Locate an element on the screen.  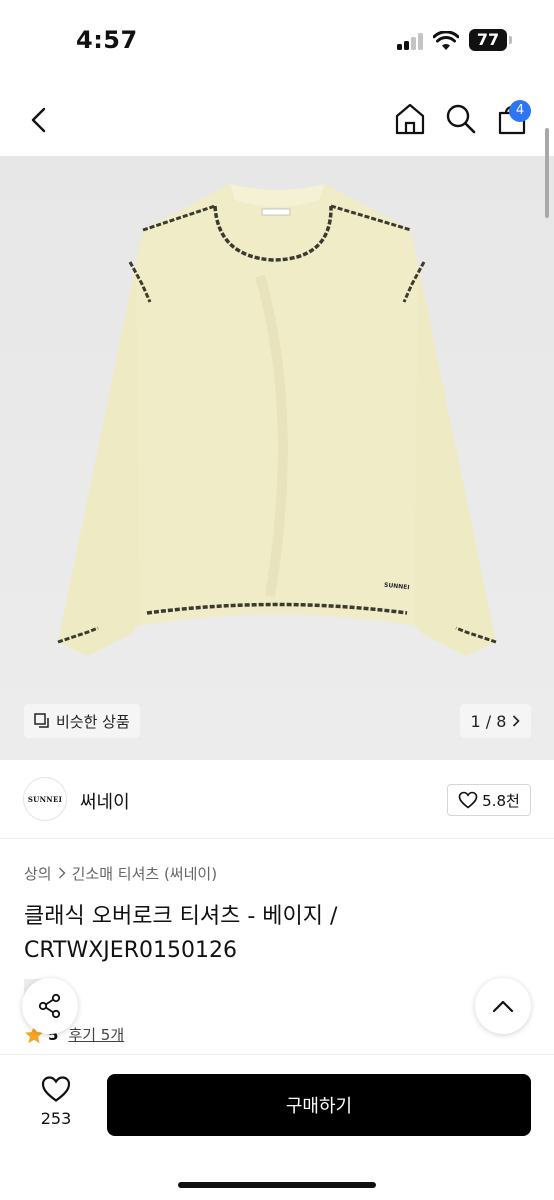
buy-button: 구매하기 is located at coordinates (319, 1105).